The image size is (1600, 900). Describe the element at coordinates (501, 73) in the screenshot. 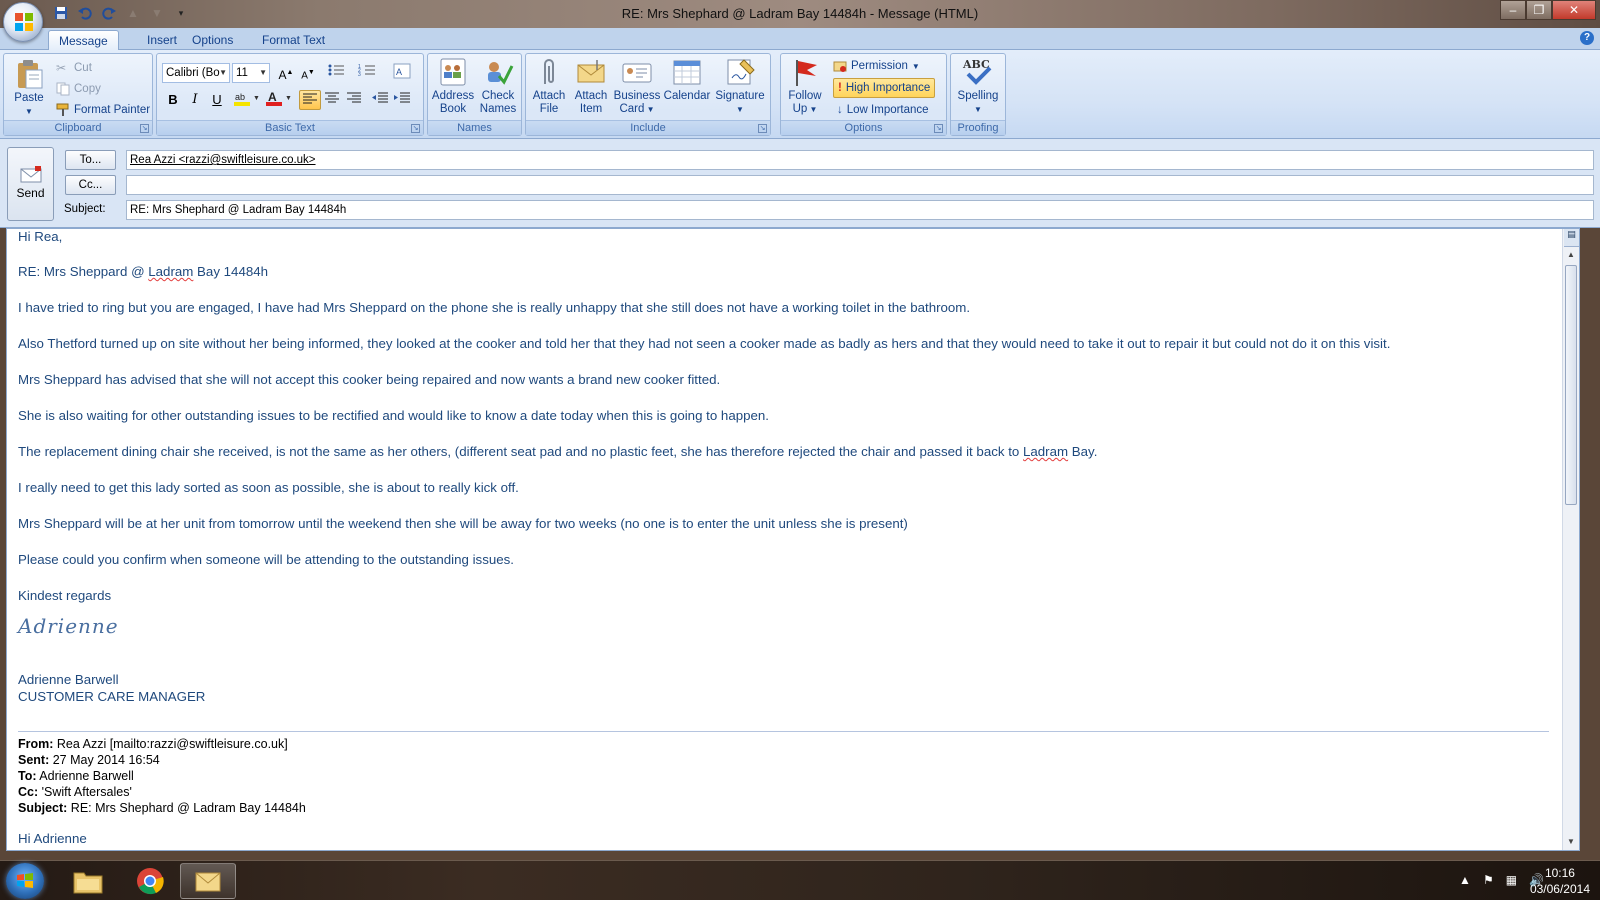

I see `check-names-icon` at that location.